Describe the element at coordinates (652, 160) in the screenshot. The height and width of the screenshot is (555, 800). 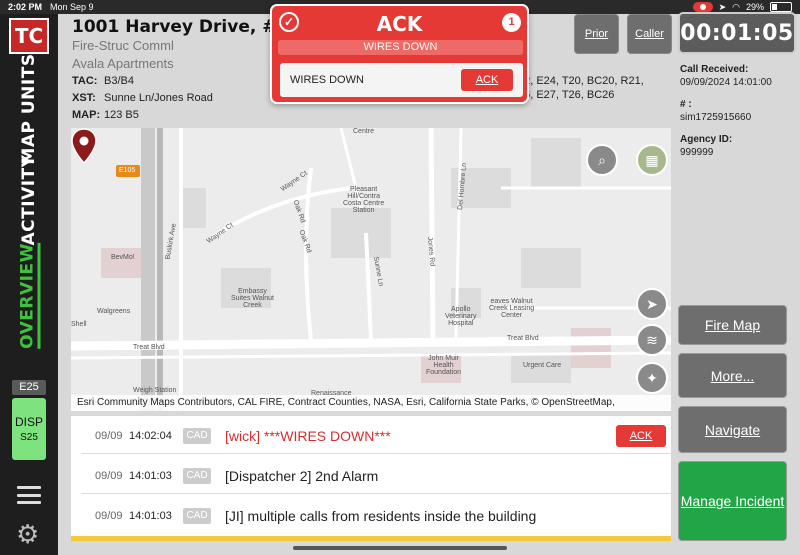
I see `basemap-icon: ▦` at that location.